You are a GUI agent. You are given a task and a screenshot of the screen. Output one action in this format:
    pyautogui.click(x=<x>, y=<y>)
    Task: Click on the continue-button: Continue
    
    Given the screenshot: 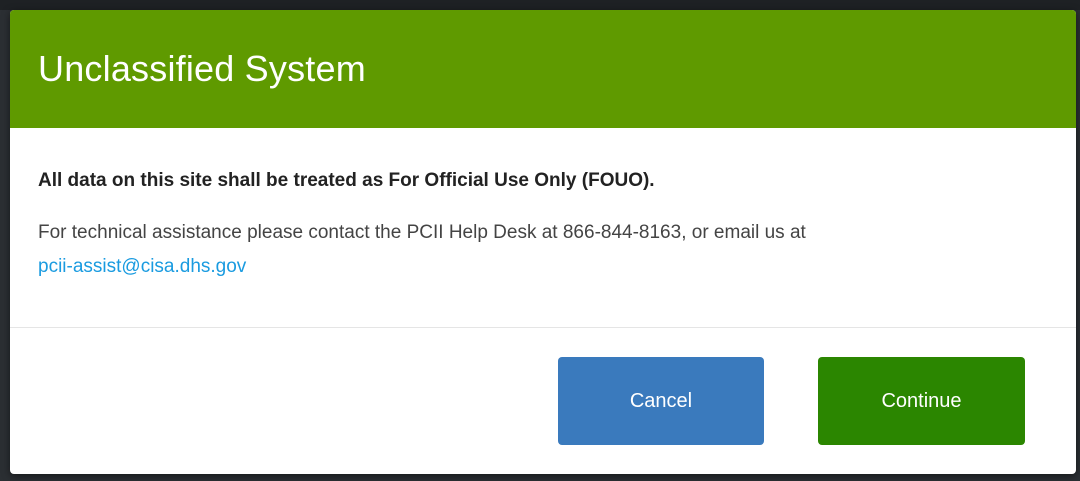 What is the action you would take?
    pyautogui.click(x=921, y=401)
    